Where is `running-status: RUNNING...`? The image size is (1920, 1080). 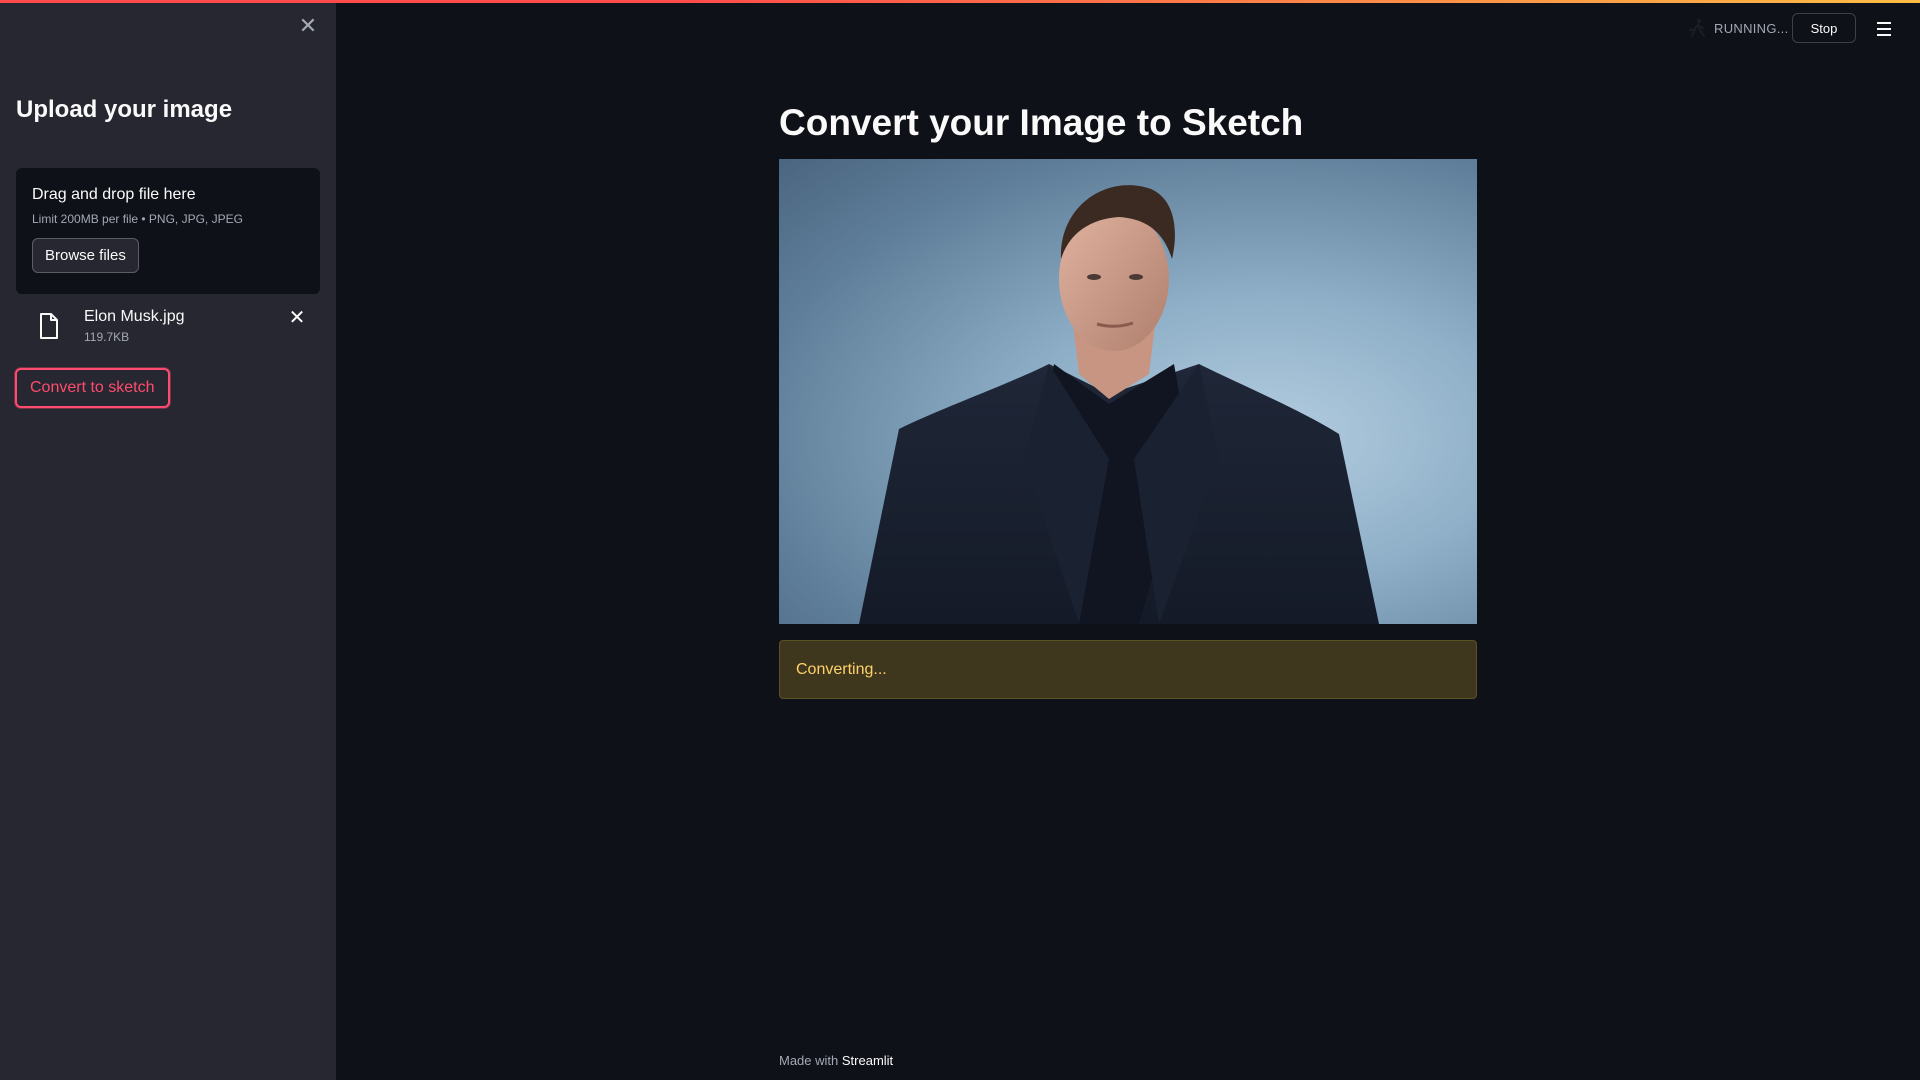
running-status: RUNNING... is located at coordinates (1738, 28).